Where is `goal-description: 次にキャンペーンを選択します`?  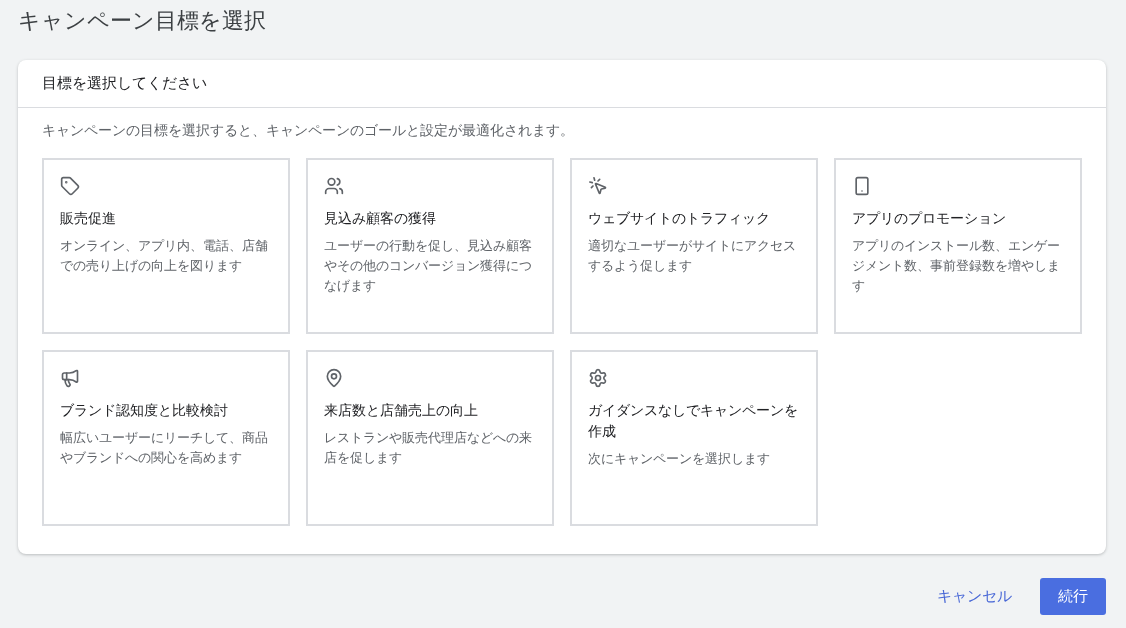
goal-description: 次にキャンペーンを選択します is located at coordinates (679, 459).